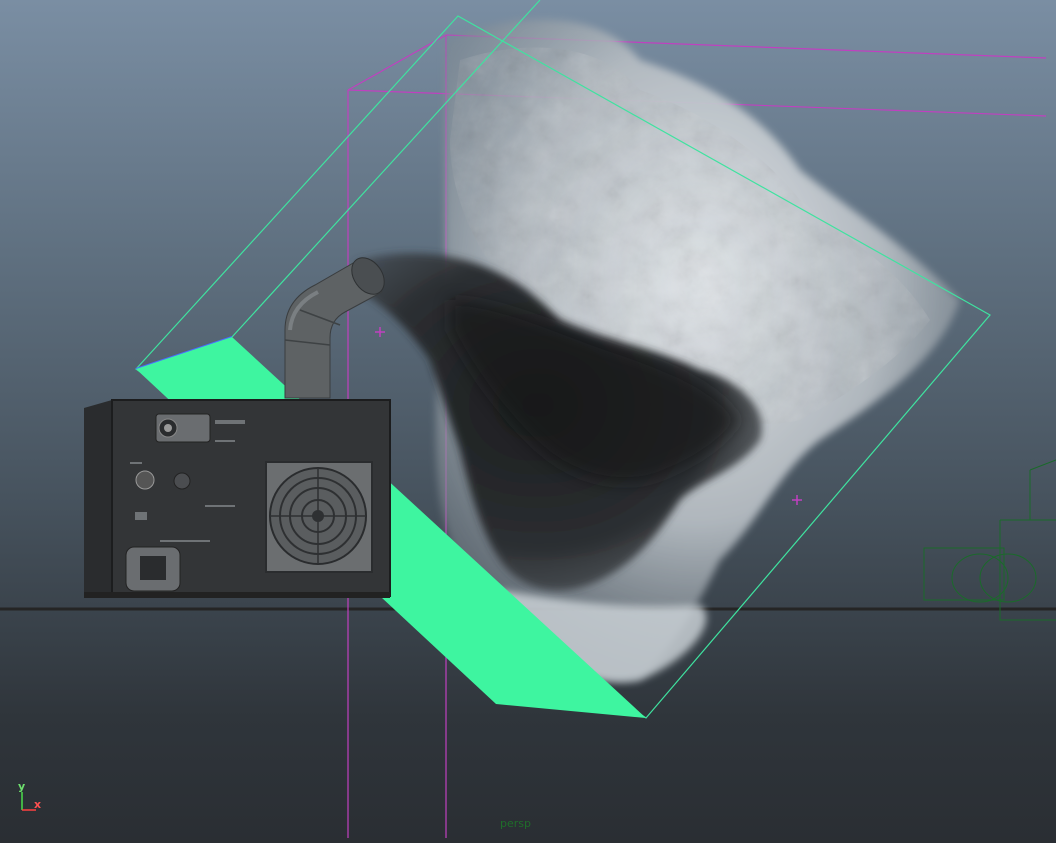 The width and height of the screenshot is (1056, 843). I want to click on axis-y-label: y, so click(22, 786).